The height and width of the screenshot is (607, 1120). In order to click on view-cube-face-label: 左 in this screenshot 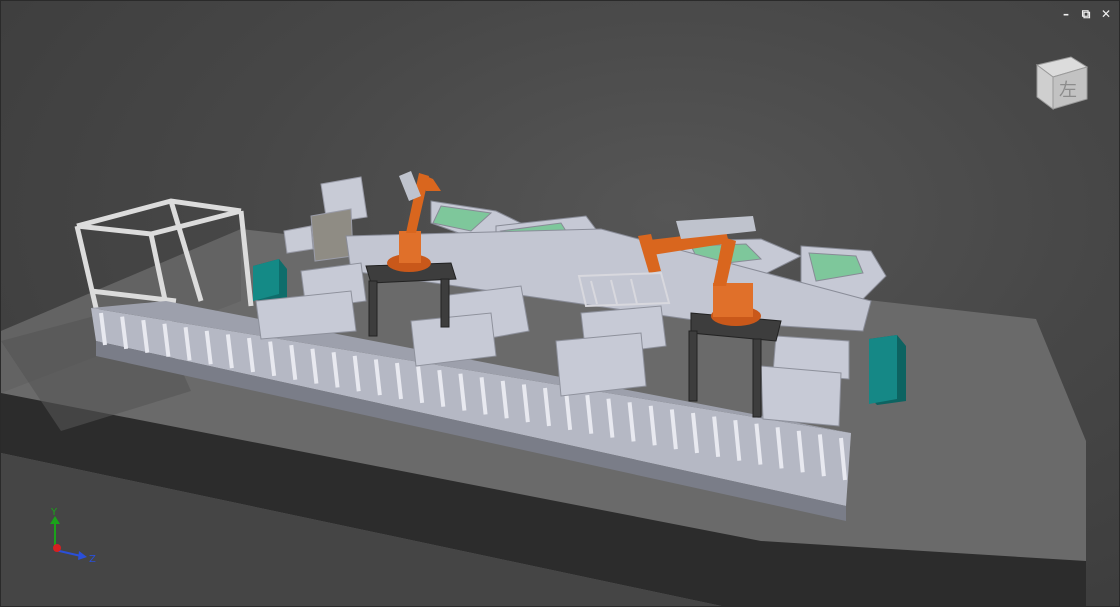, I will do `click(1068, 90)`.